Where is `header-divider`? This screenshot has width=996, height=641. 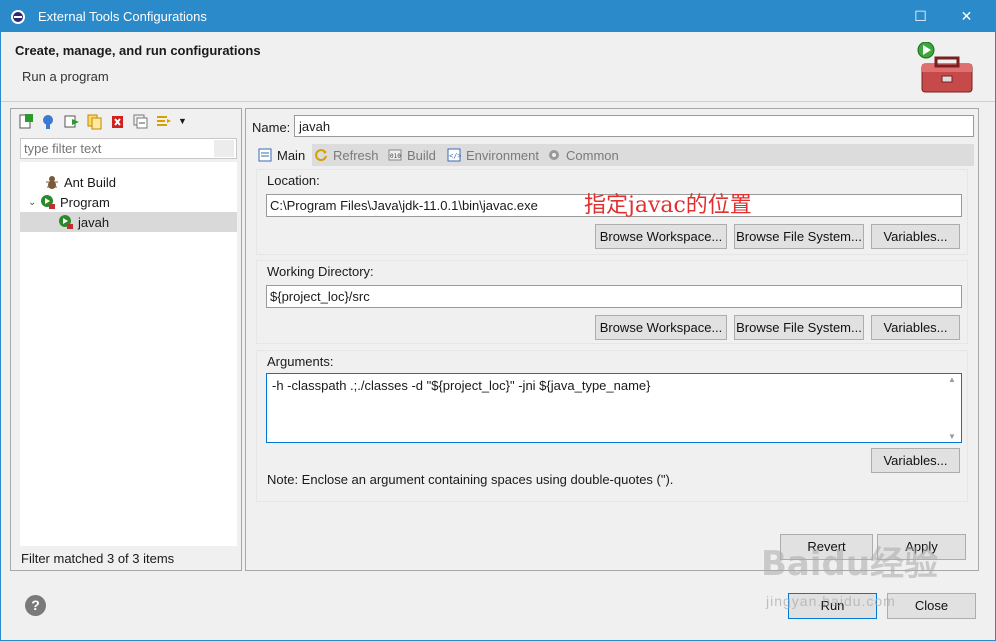
header-divider is located at coordinates (498, 101).